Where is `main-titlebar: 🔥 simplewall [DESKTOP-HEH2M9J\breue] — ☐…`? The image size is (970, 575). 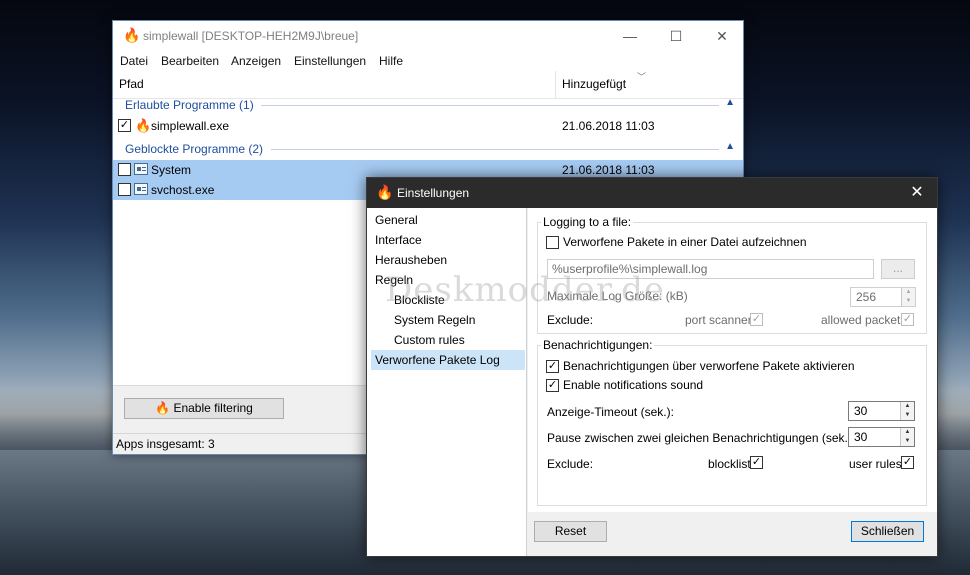
main-titlebar: 🔥 simplewall [DESKTOP-HEH2M9J\breue] — ☐… is located at coordinates (428, 36).